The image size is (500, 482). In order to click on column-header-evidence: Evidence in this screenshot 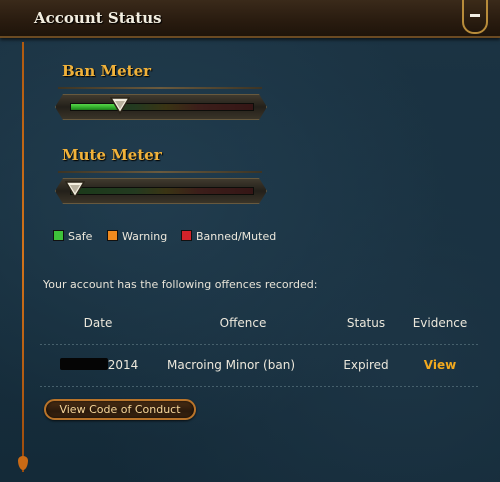, I will do `click(440, 323)`.